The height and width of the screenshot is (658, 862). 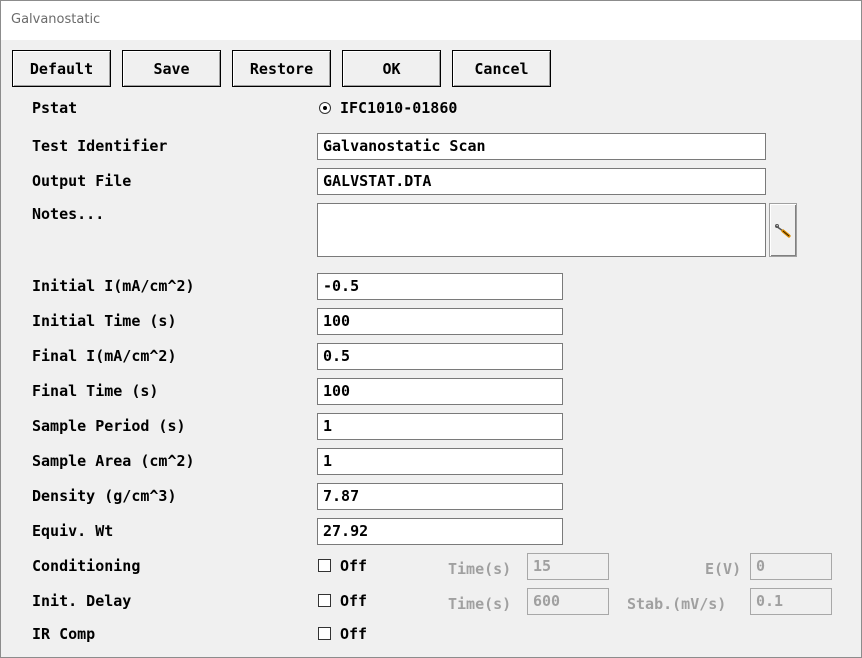 What do you see at coordinates (791, 601) in the screenshot?
I see `init-delay-stab-input: 0.1` at bounding box center [791, 601].